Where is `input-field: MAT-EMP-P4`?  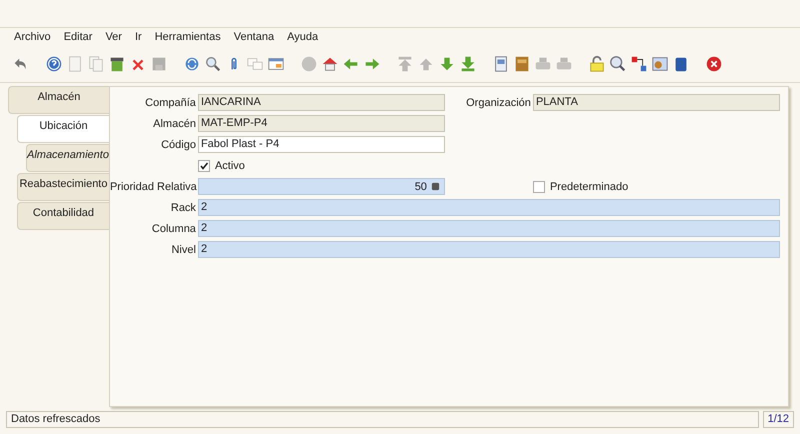 input-field: MAT-EMP-P4 is located at coordinates (321, 123).